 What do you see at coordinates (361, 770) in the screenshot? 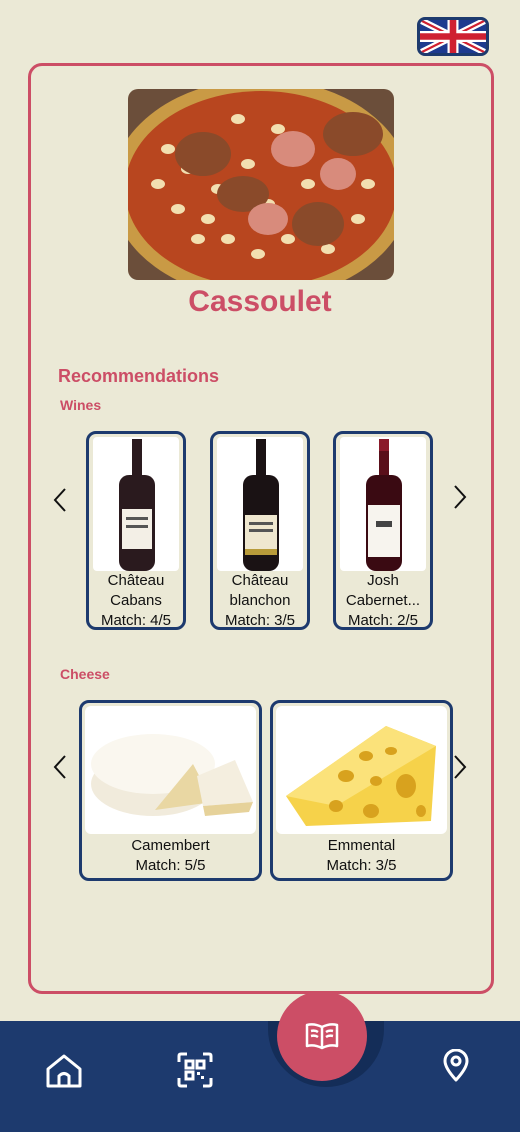
I see `emmental-image` at bounding box center [361, 770].